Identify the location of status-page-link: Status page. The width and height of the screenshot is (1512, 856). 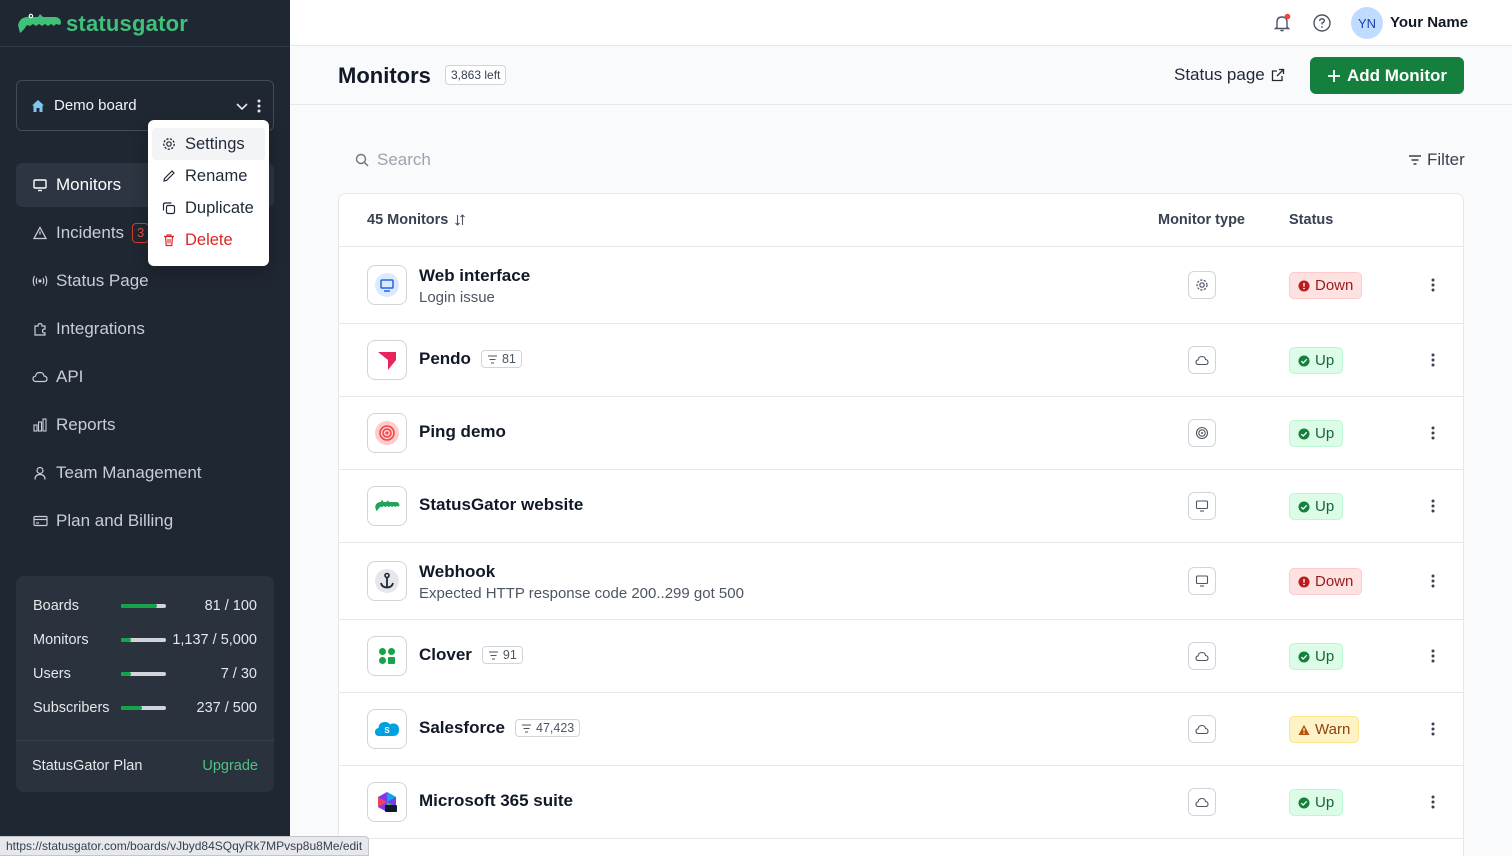
(1229, 75).